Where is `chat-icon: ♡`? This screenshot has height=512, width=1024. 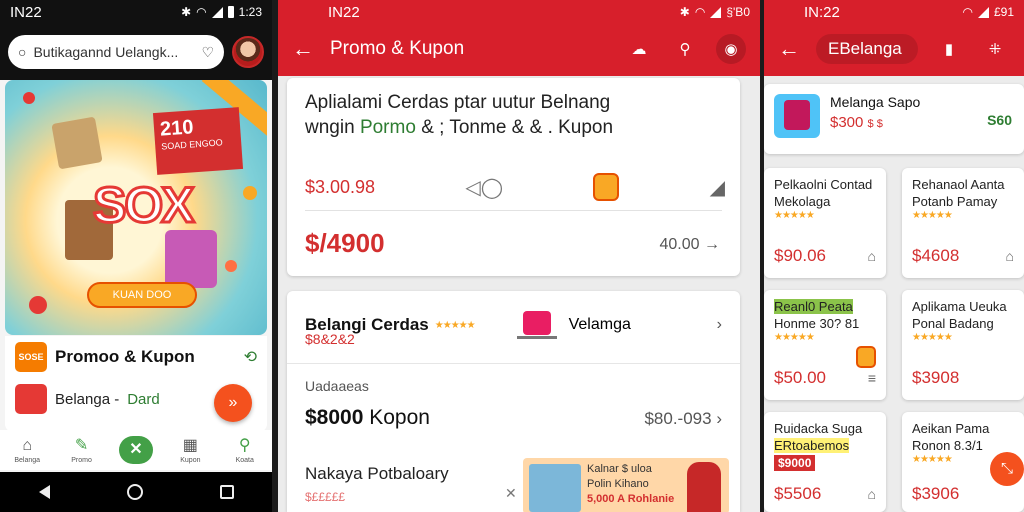
chat-icon: ♡ is located at coordinates (207, 52).